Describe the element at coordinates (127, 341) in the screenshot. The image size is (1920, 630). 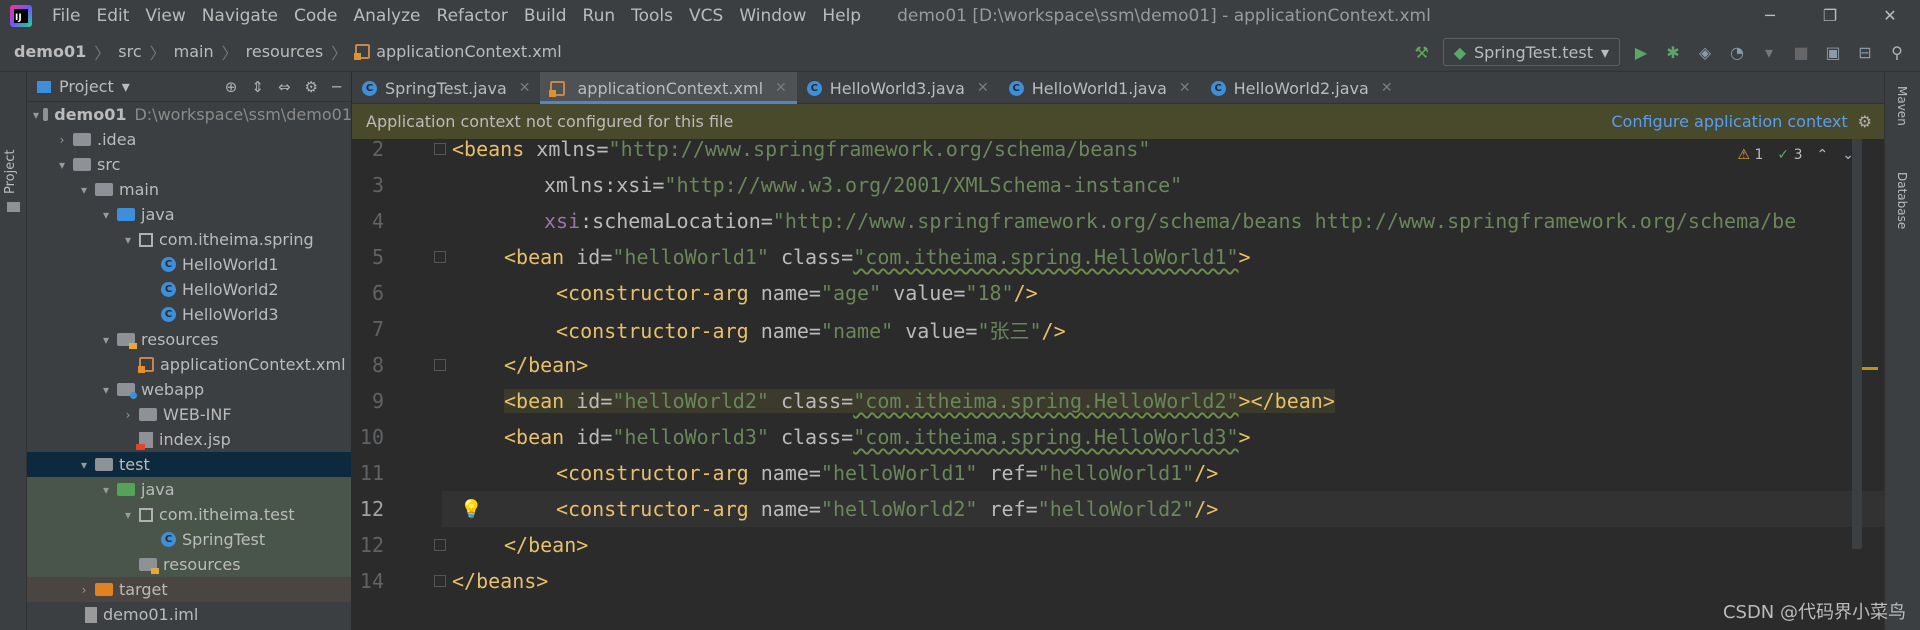
I see `resources-folder-icon` at that location.